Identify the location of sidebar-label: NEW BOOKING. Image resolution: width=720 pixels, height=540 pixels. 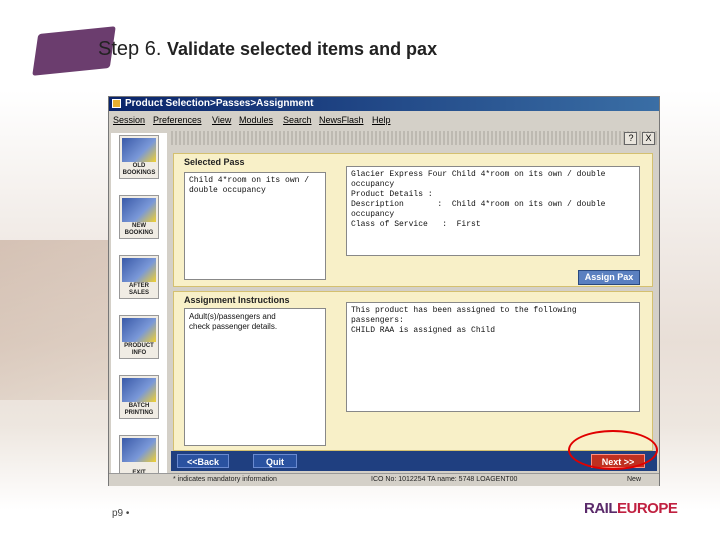
(139, 229).